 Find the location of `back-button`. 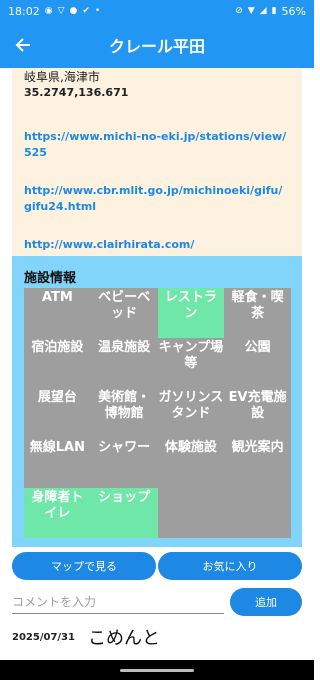

back-button is located at coordinates (23, 45).